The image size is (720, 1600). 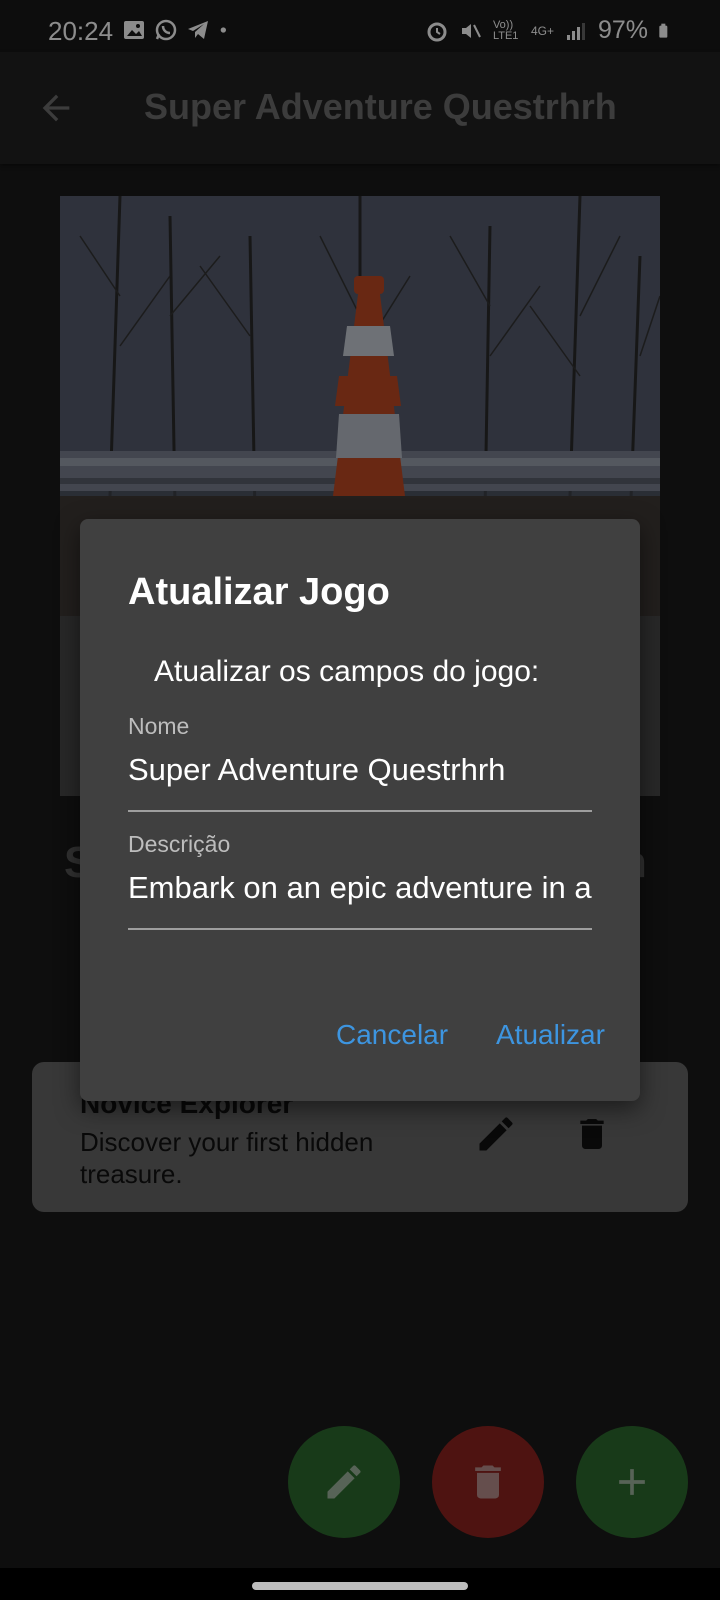 What do you see at coordinates (360, 770) in the screenshot?
I see `name-input: Super Adventure Questrhrh` at bounding box center [360, 770].